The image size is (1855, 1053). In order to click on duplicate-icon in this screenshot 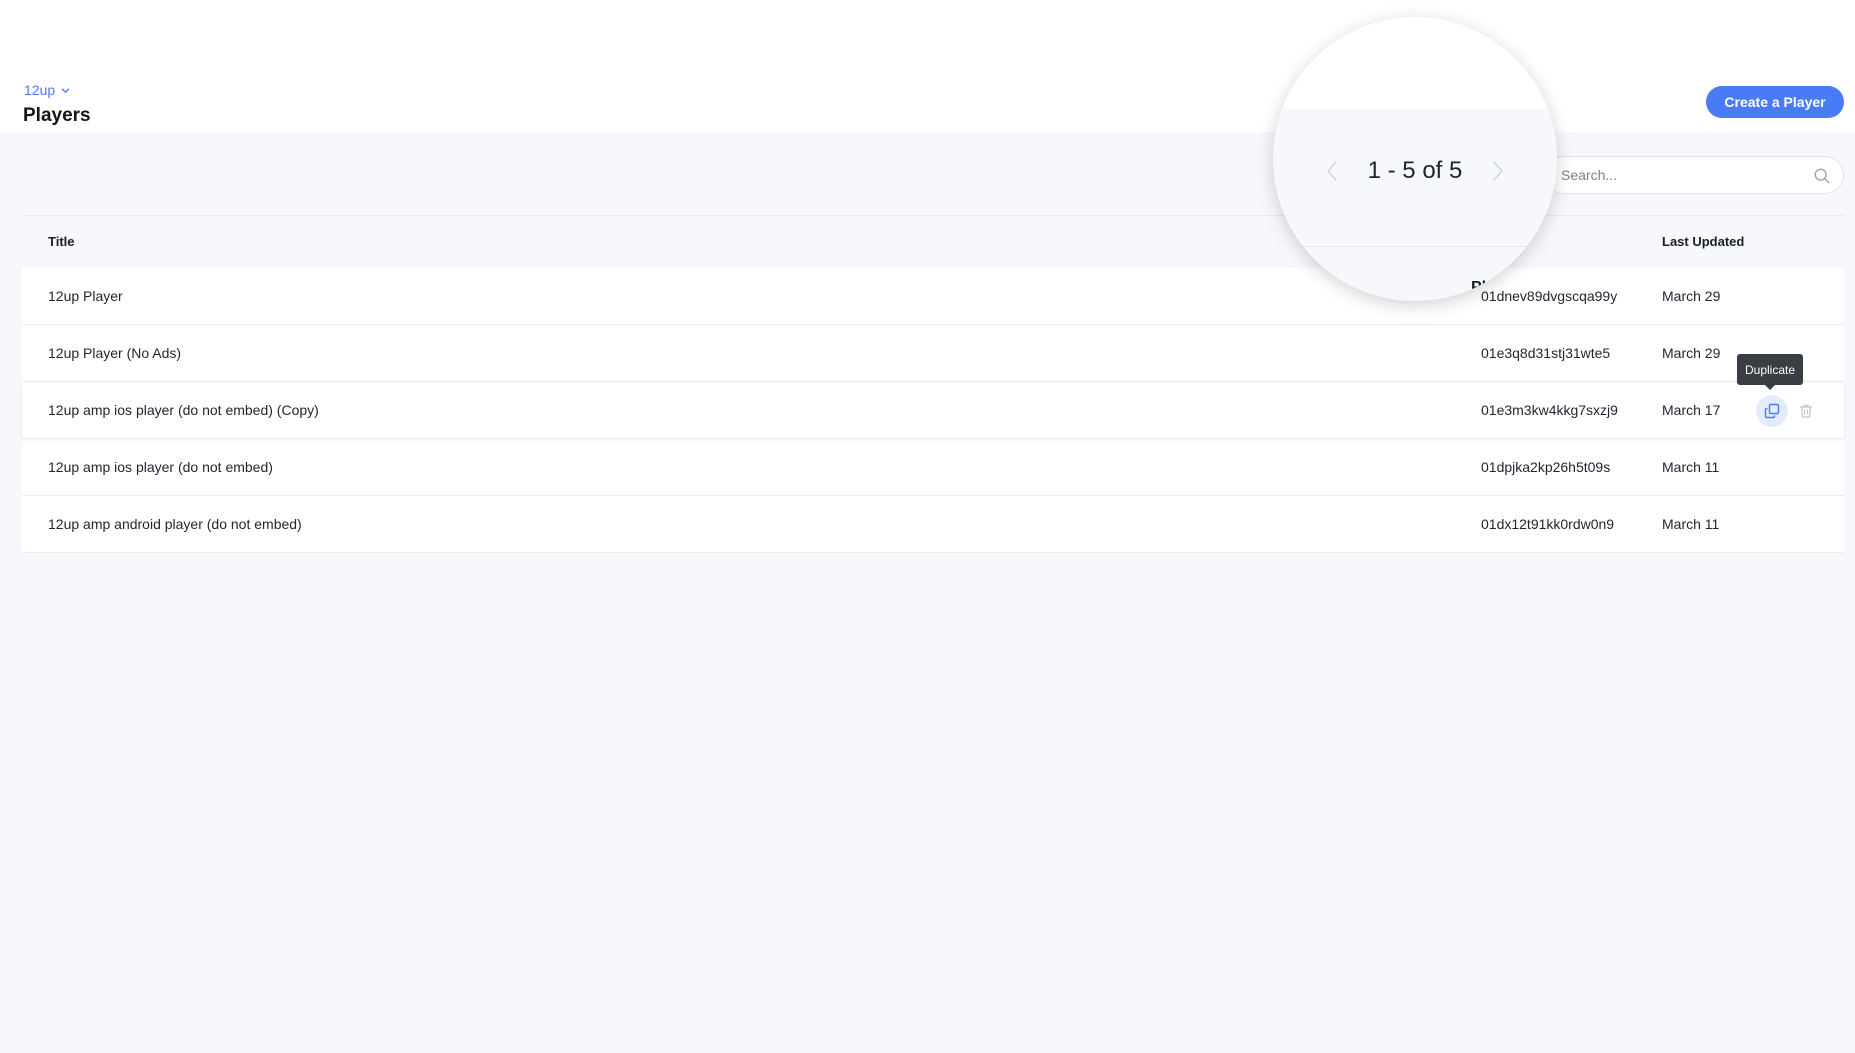, I will do `click(1772, 411)`.